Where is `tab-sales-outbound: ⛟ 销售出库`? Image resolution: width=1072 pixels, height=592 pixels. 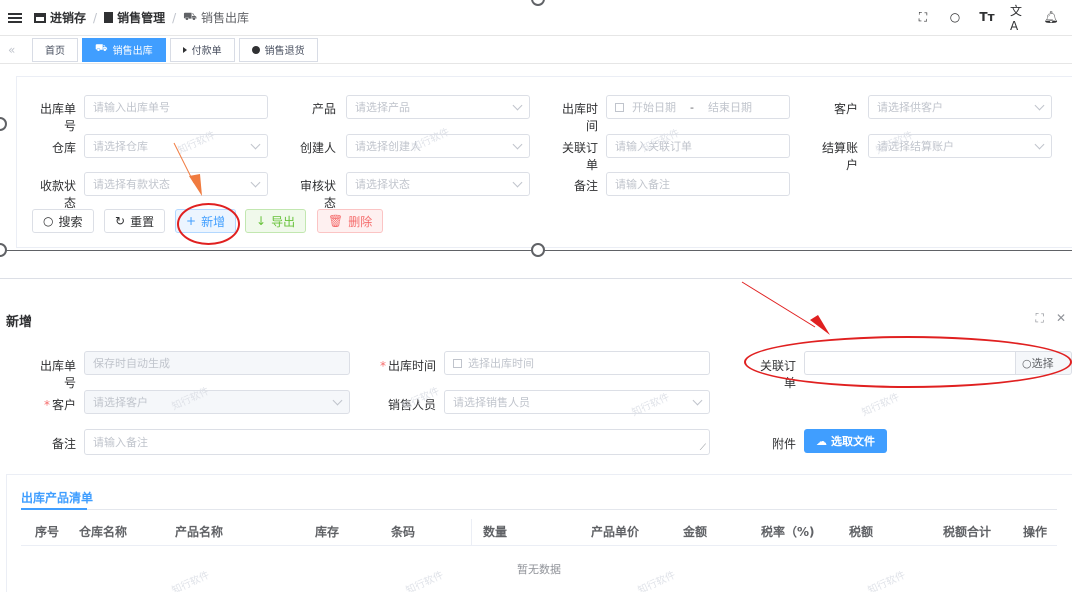 tab-sales-outbound: ⛟ 销售出库 is located at coordinates (124, 49).